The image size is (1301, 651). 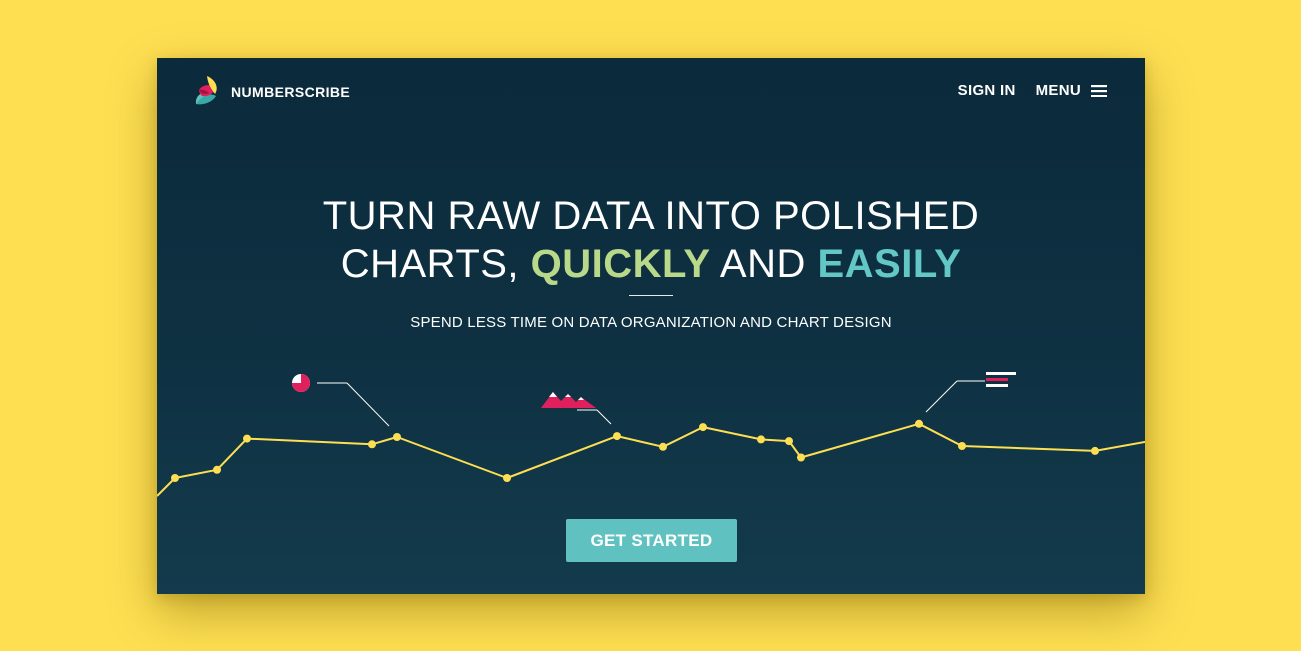 What do you see at coordinates (568, 400) in the screenshot?
I see `area-chart-icon` at bounding box center [568, 400].